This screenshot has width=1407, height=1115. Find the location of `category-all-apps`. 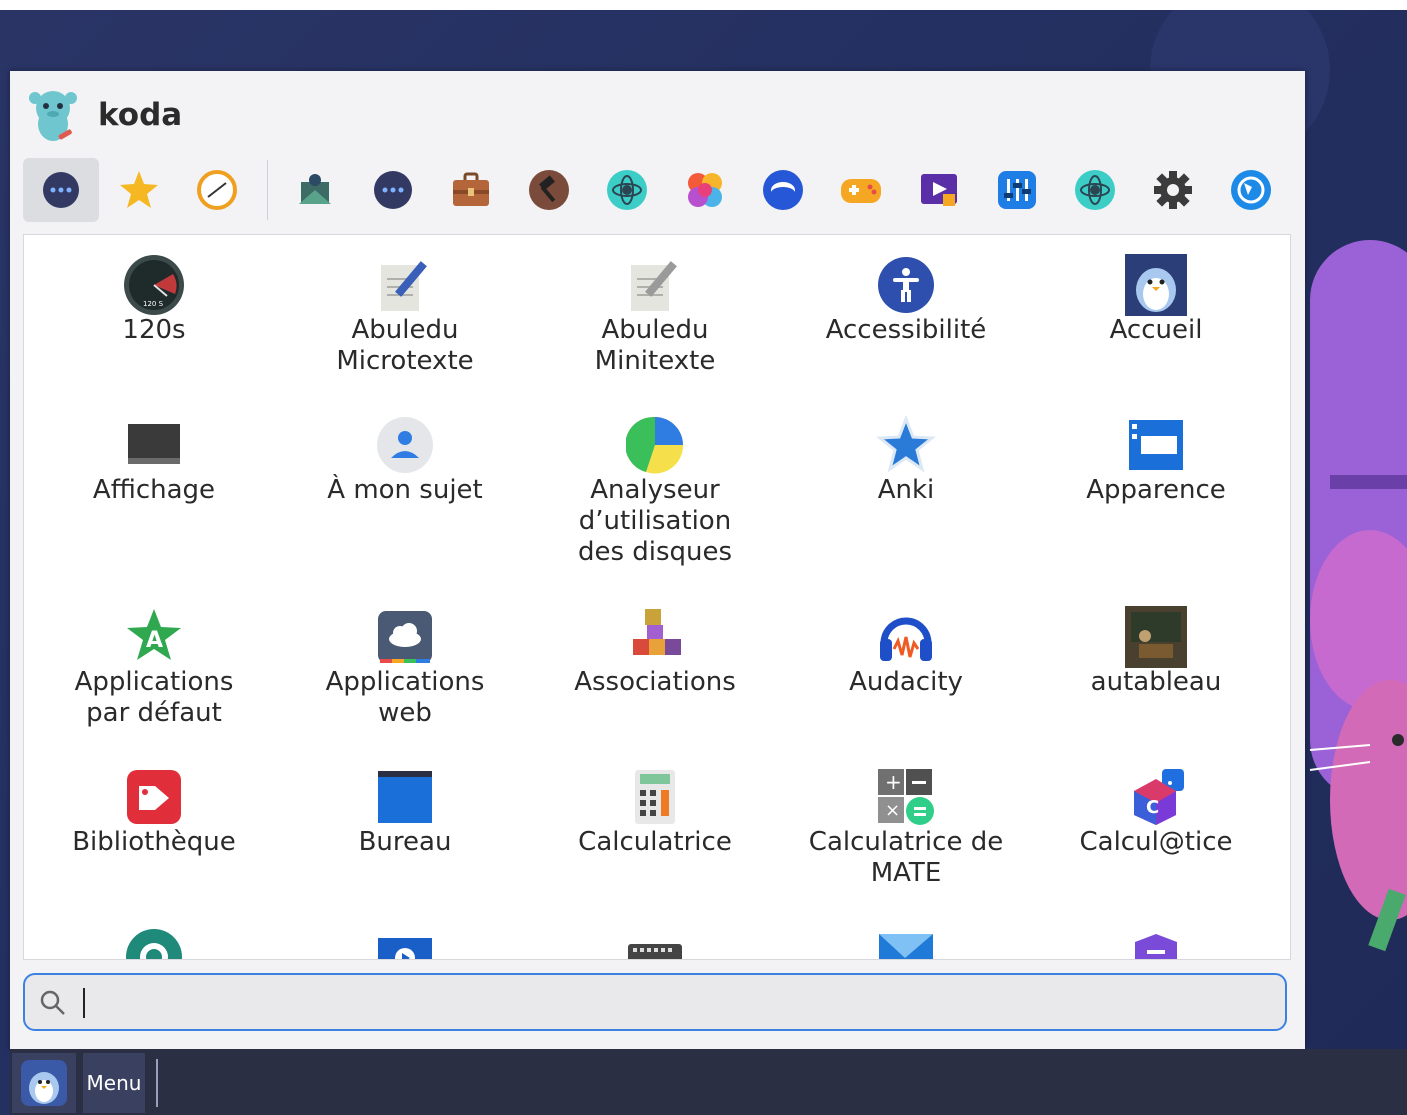

category-all-apps is located at coordinates (61, 190).